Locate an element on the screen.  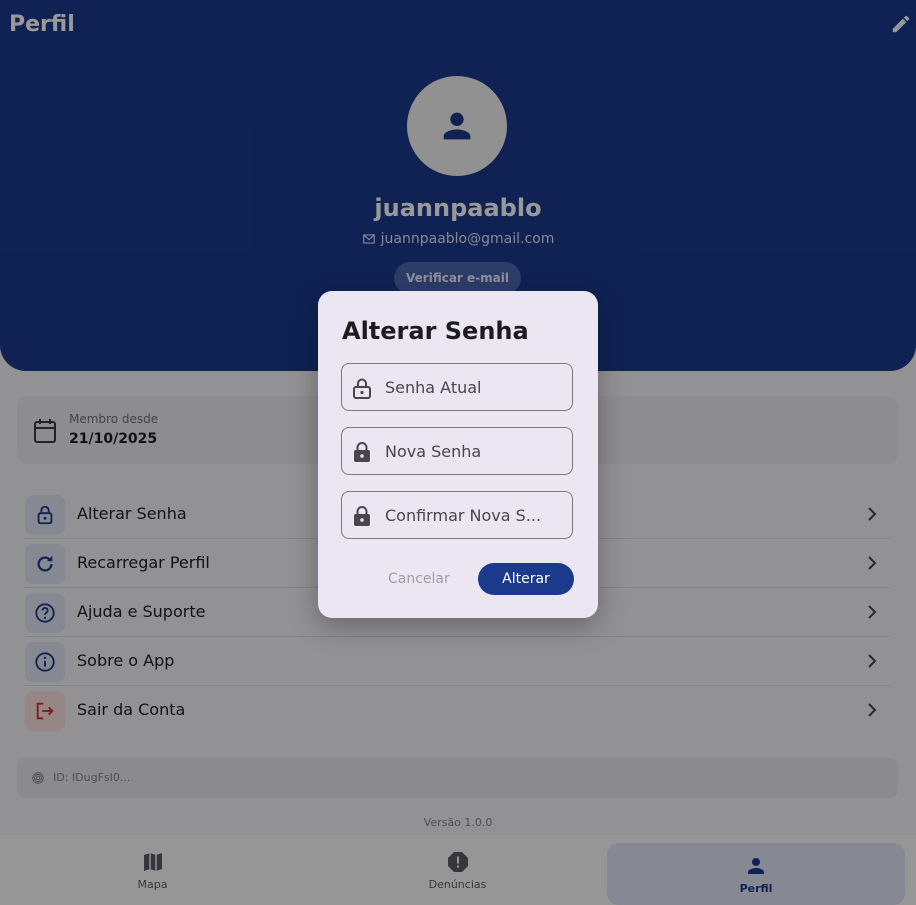
change-password-dialog: Alterar Senha Cancelar Alterar is located at coordinates (458, 454).